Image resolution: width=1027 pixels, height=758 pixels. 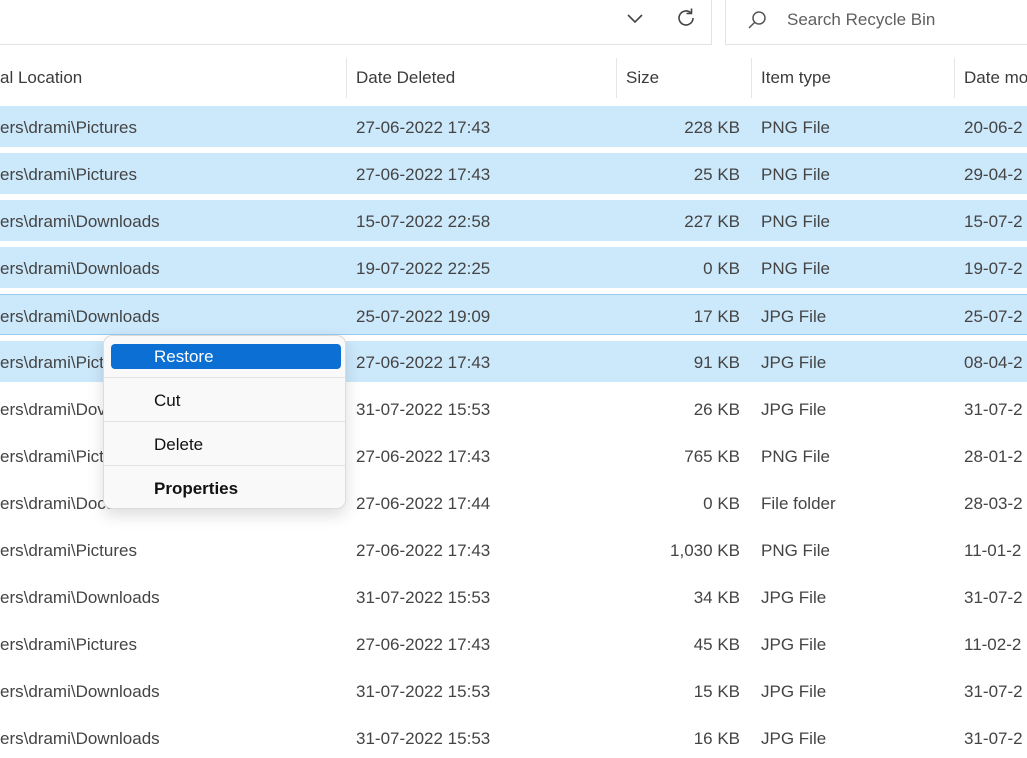 I want to click on cell-date-modified: 28-01-2, so click(x=993, y=456).